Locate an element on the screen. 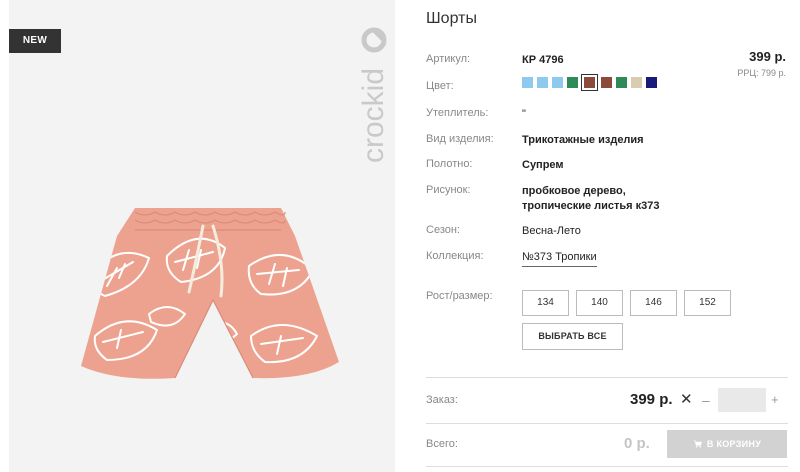 The width and height of the screenshot is (800, 472). product-title: Шорты is located at coordinates (451, 18).